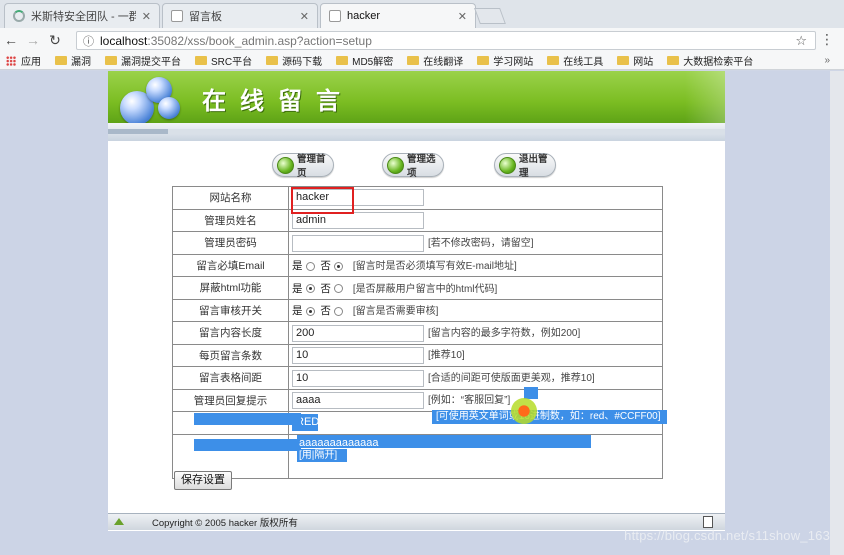 Image resolution: width=844 pixels, height=555 pixels. What do you see at coordinates (837, 313) in the screenshot?
I see `scrollbar` at bounding box center [837, 313].